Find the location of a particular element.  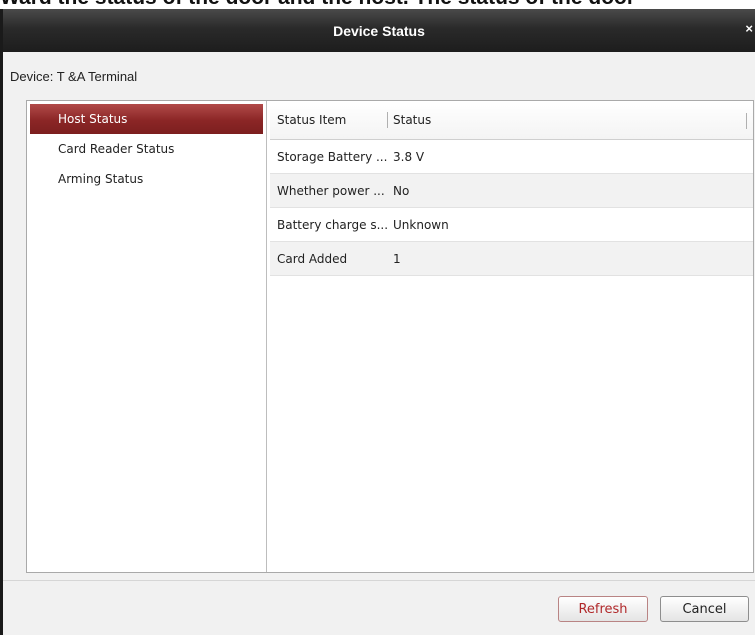

dialog-titlebar: Device Status × is located at coordinates (379, 30).